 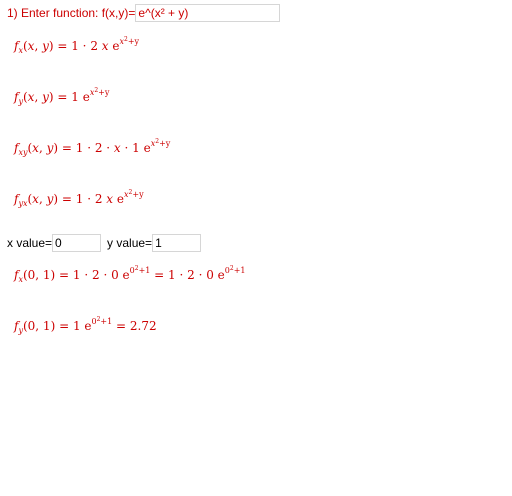 What do you see at coordinates (85, 325) in the screenshot?
I see `fy-evaluation: fy(0, 1) = 1 e02+1 = 2.72` at bounding box center [85, 325].